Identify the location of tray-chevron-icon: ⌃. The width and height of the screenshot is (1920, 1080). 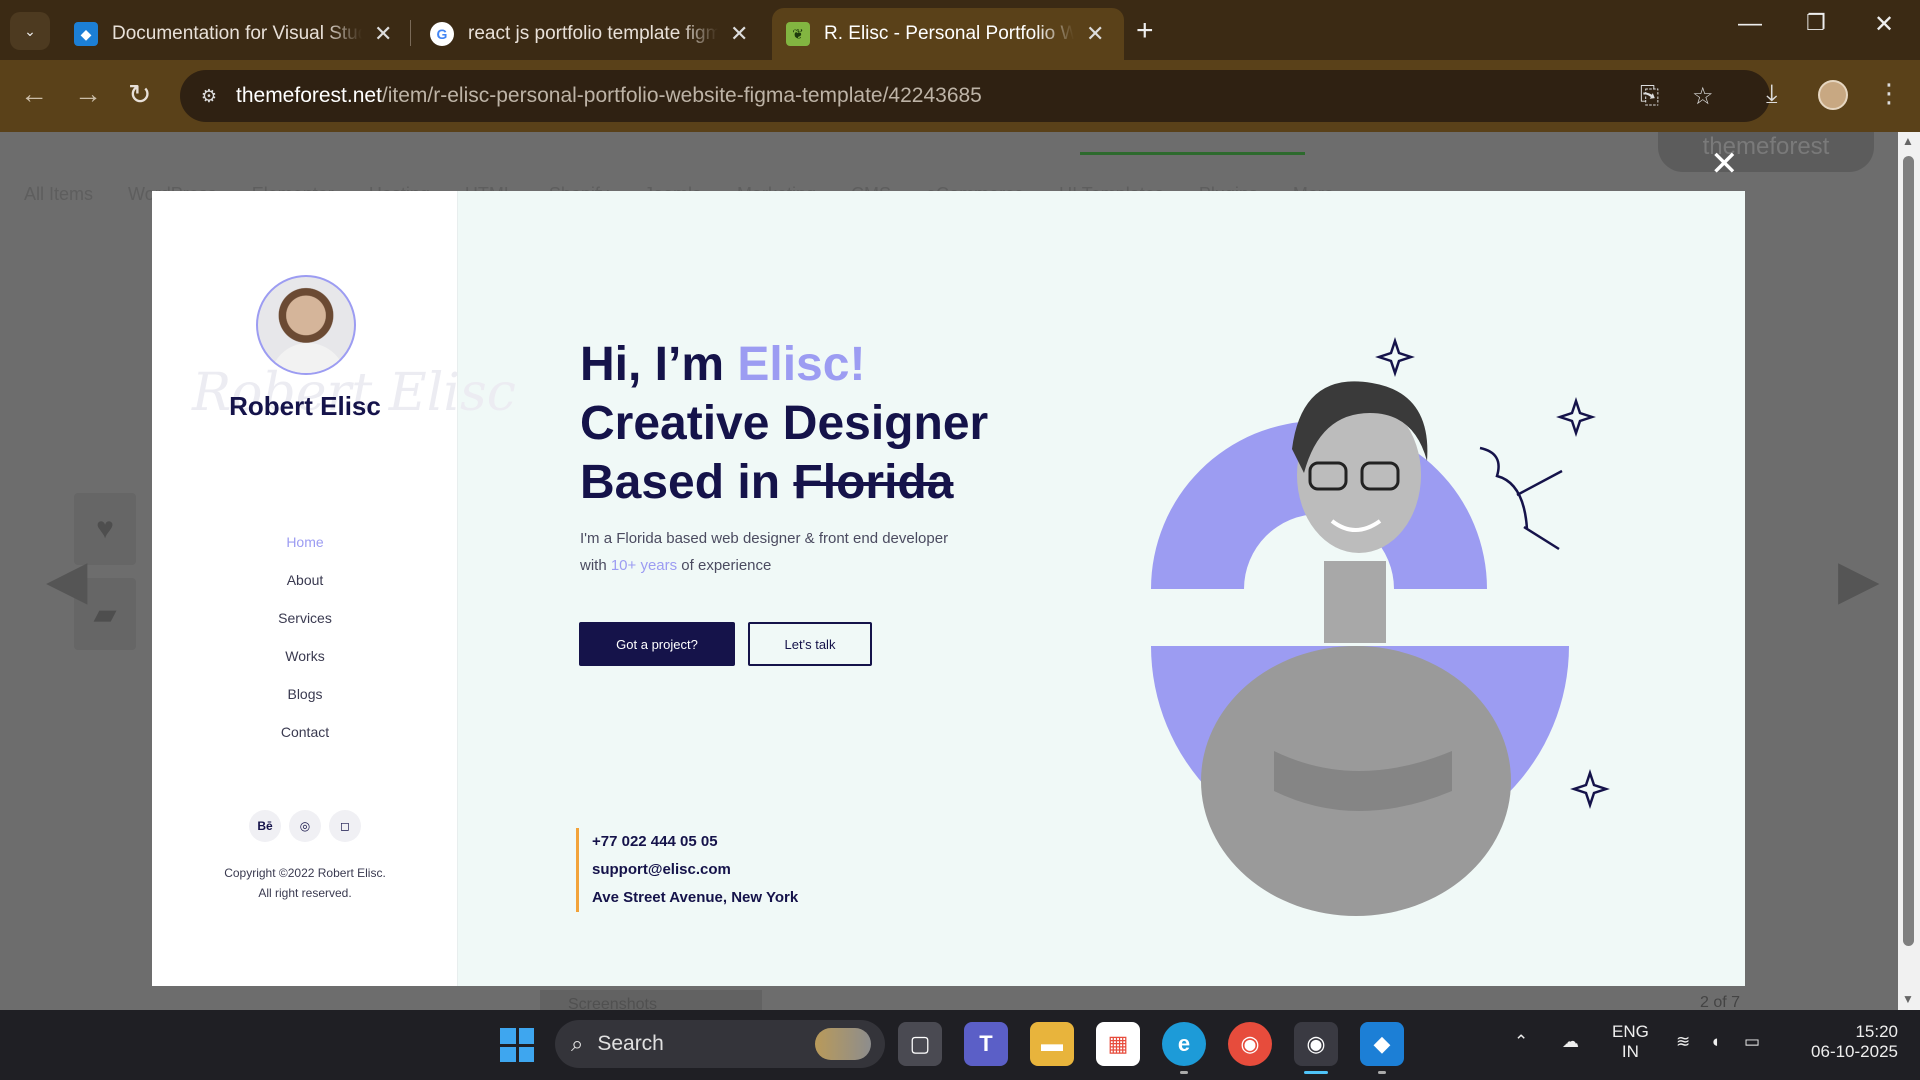
(1521, 1042).